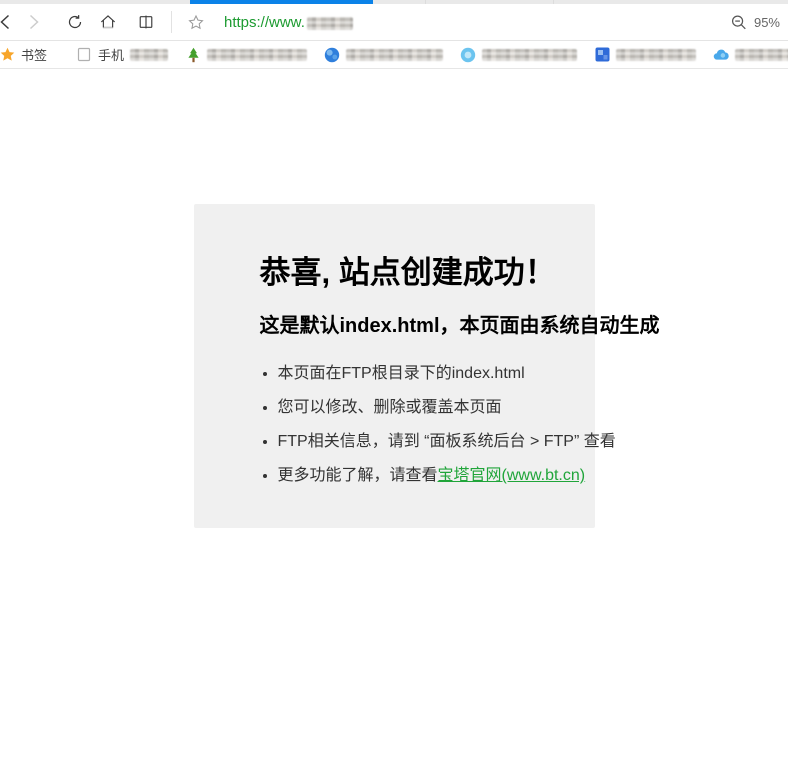 The height and width of the screenshot is (759, 788). What do you see at coordinates (357, 475) in the screenshot?
I see `more-info-text: 更多功能了解，请查看` at bounding box center [357, 475].